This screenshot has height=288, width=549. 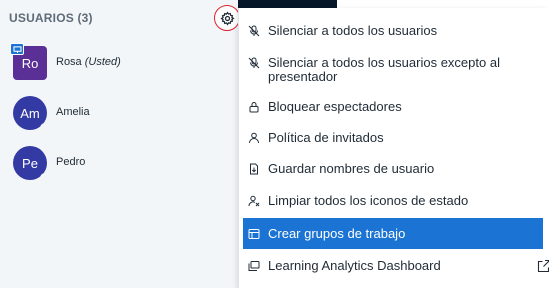 What do you see at coordinates (354, 265) in the screenshot?
I see `menu-item-label: Learning Analytics Dashboard` at bounding box center [354, 265].